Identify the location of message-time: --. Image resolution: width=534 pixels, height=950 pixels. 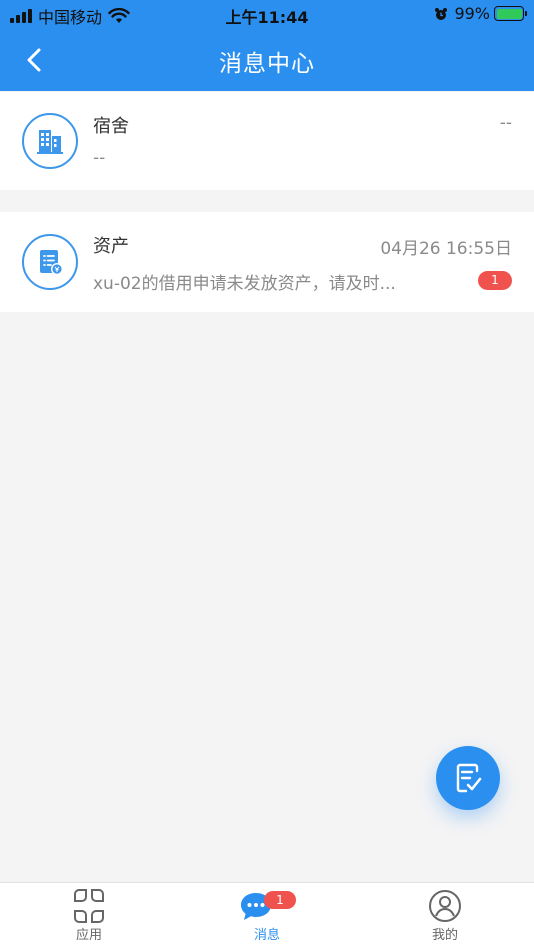
(505, 123).